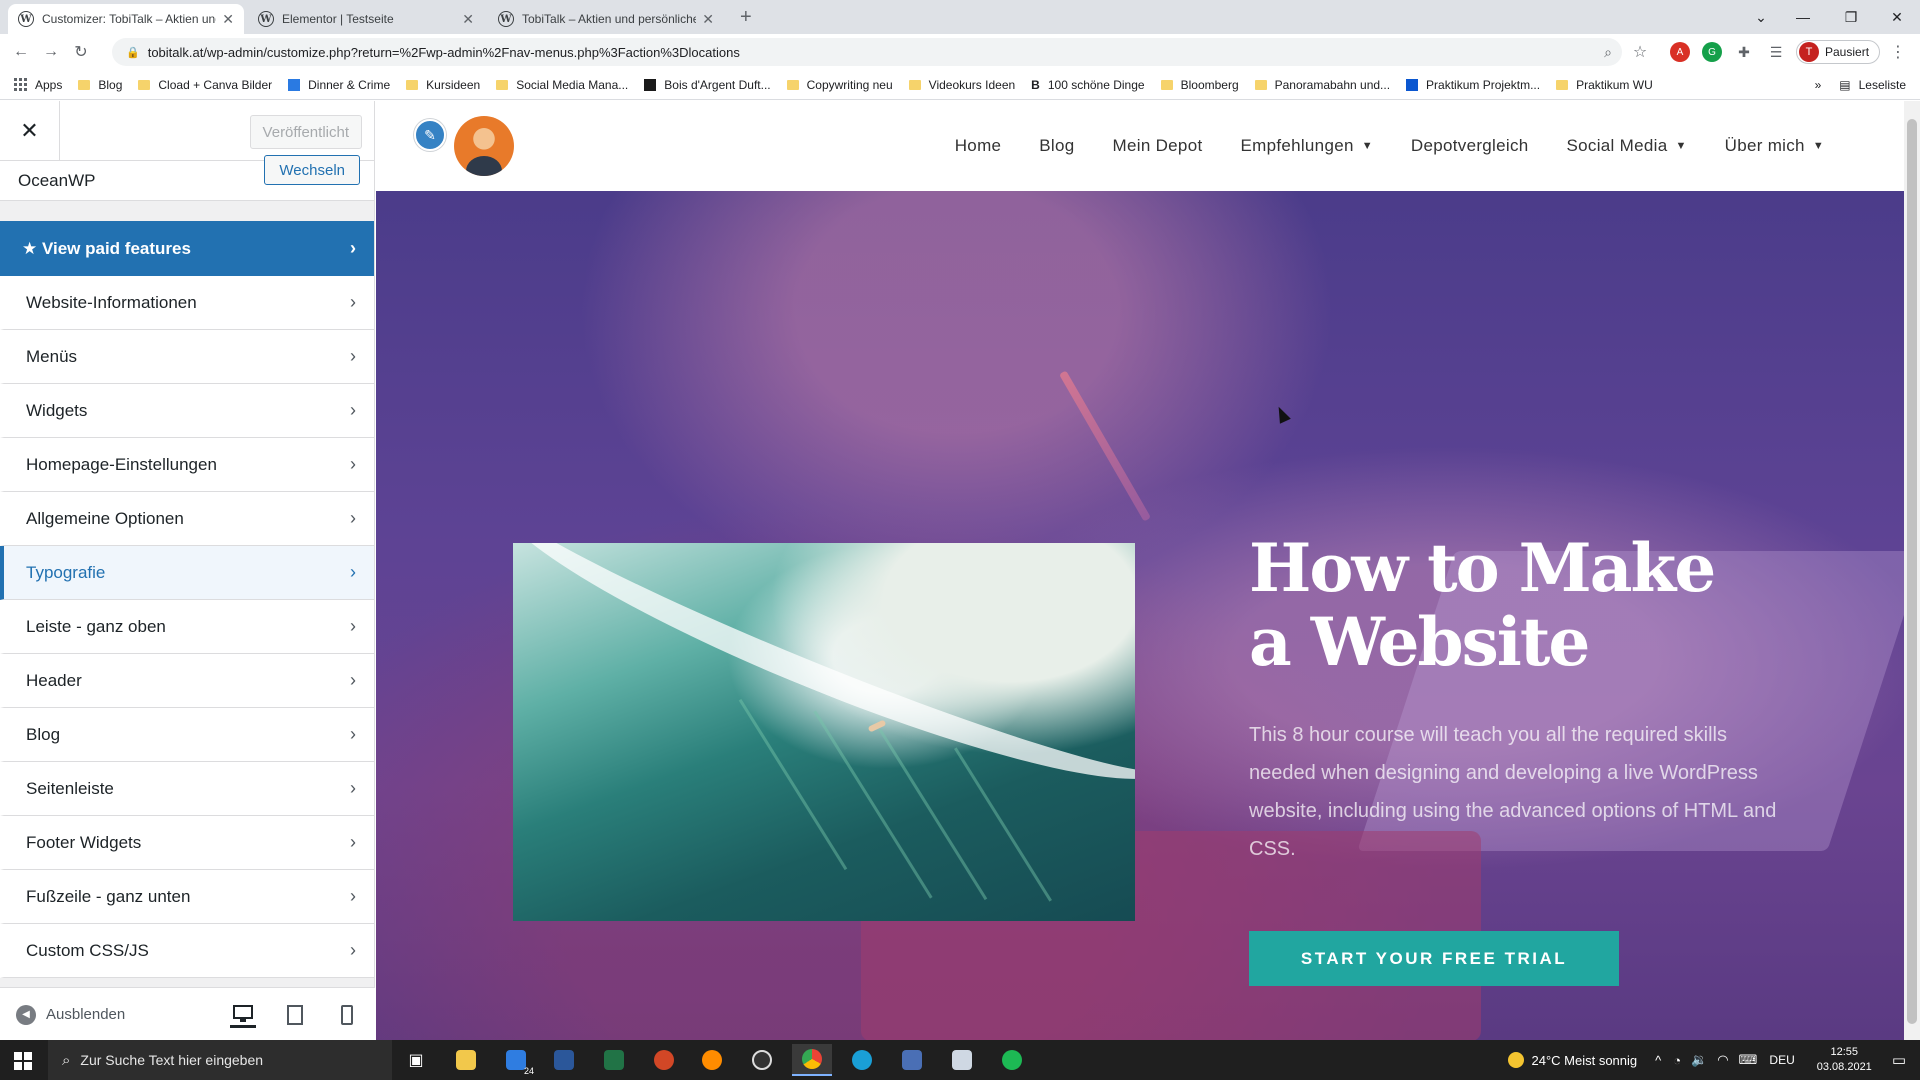 This screenshot has width=1920, height=1080. Describe the element at coordinates (187, 735) in the screenshot. I see `menu-blog: Blog ›` at that location.